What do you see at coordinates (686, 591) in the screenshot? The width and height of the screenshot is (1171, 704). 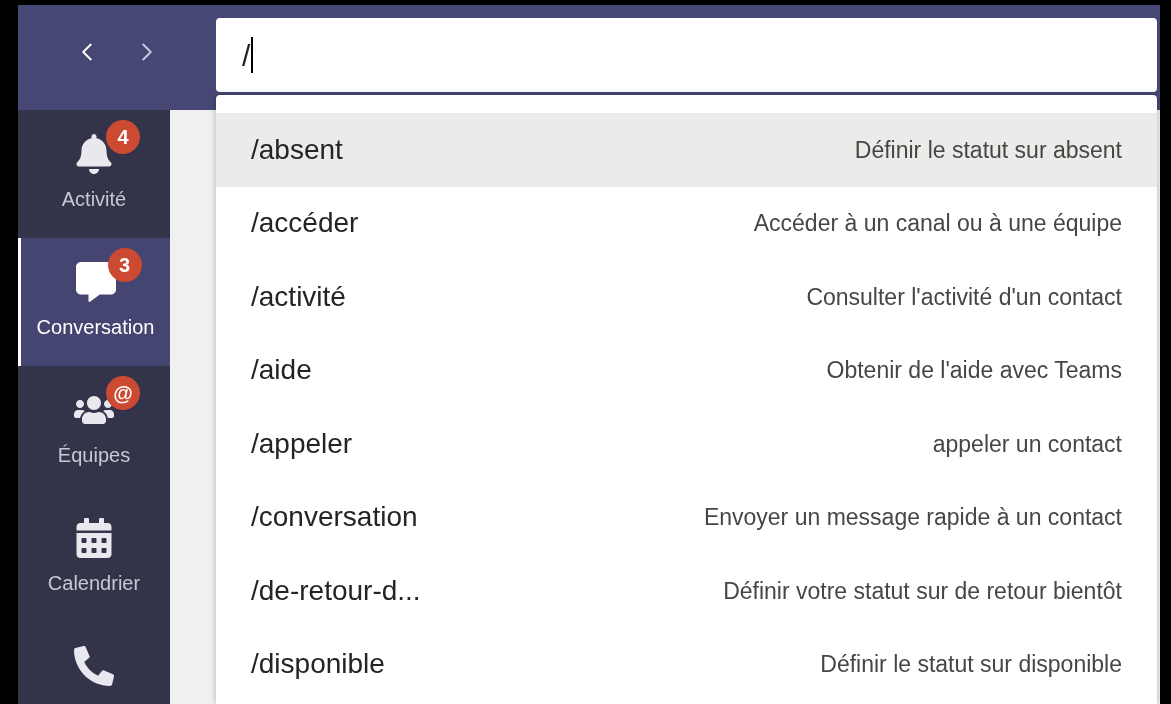 I see `command-item: /de-retour-d... Définir votre statut sur de retour bientôt` at bounding box center [686, 591].